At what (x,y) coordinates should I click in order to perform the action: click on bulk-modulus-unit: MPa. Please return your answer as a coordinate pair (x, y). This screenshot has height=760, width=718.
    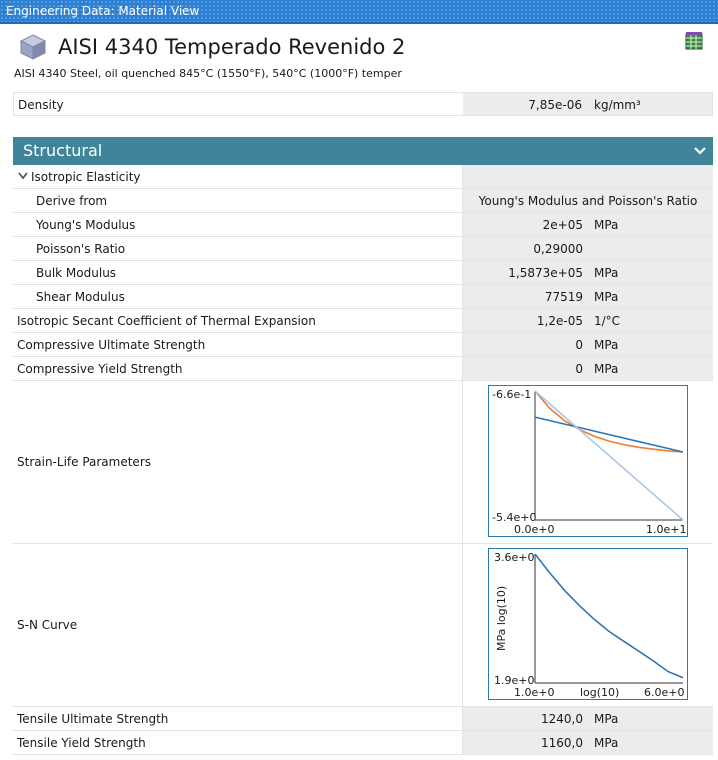
    Looking at the image, I should click on (606, 273).